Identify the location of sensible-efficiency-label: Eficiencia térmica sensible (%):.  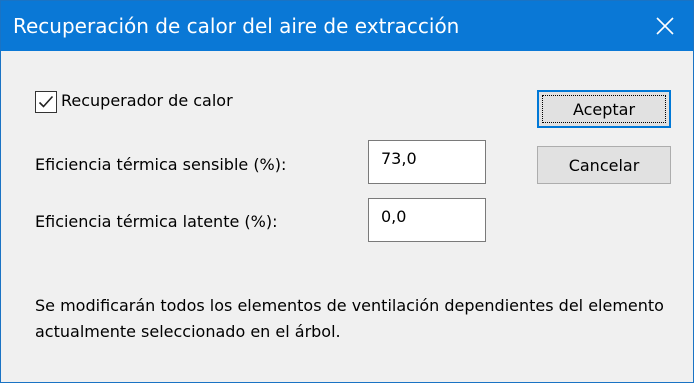
(161, 164).